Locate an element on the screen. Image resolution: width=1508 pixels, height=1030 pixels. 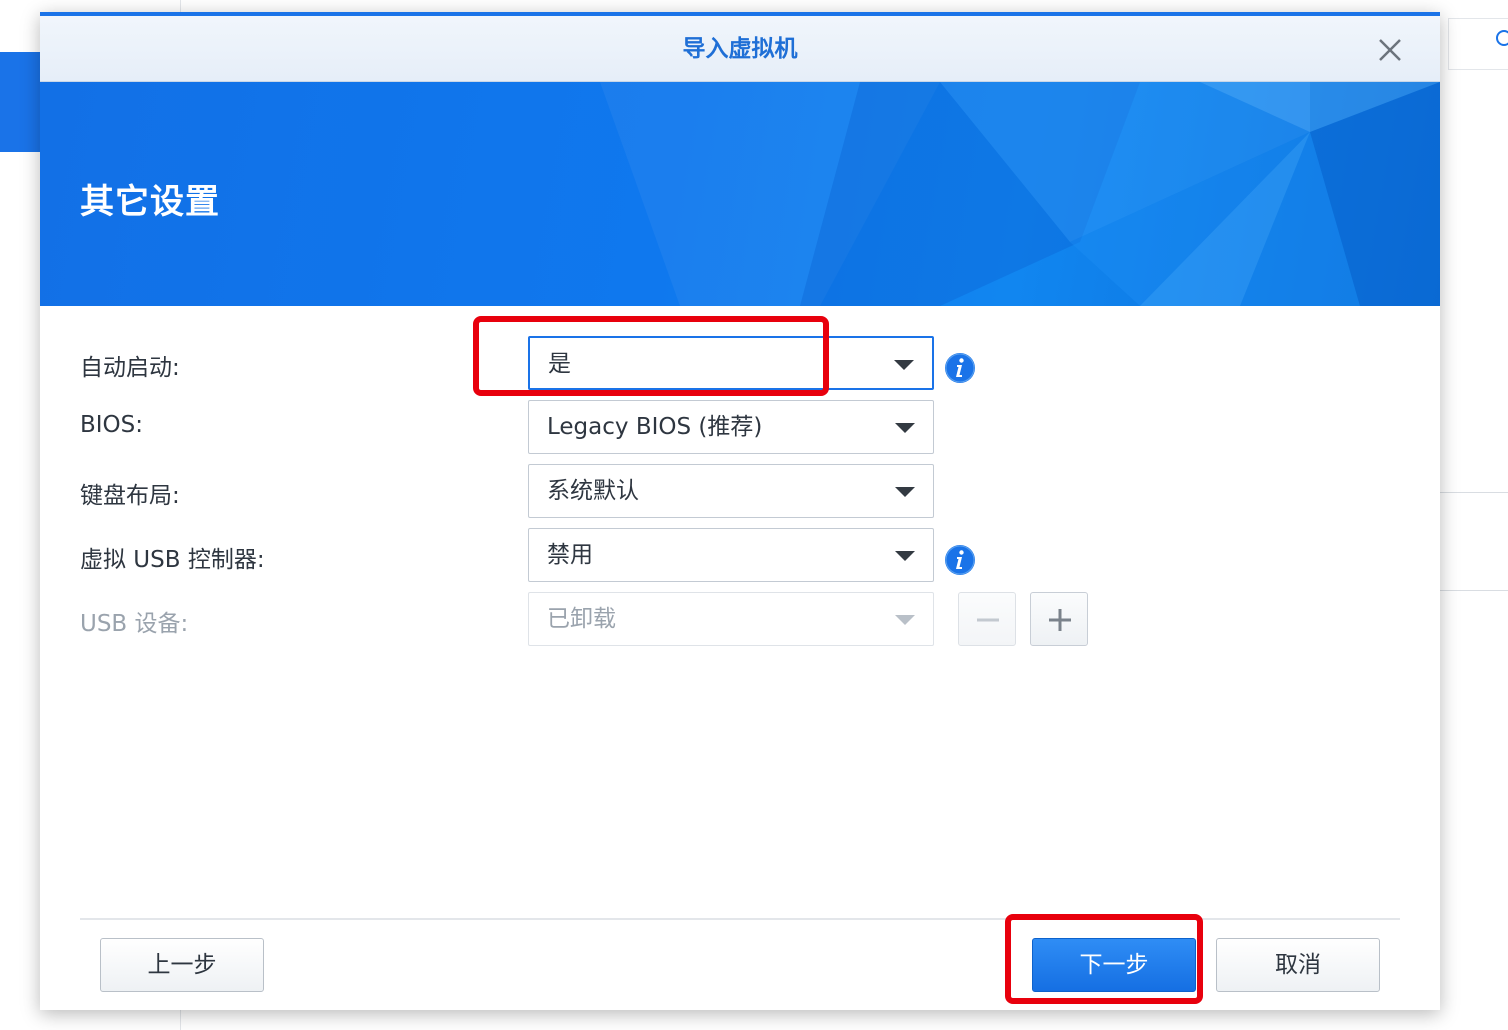
add-usb-button is located at coordinates (1059, 619).